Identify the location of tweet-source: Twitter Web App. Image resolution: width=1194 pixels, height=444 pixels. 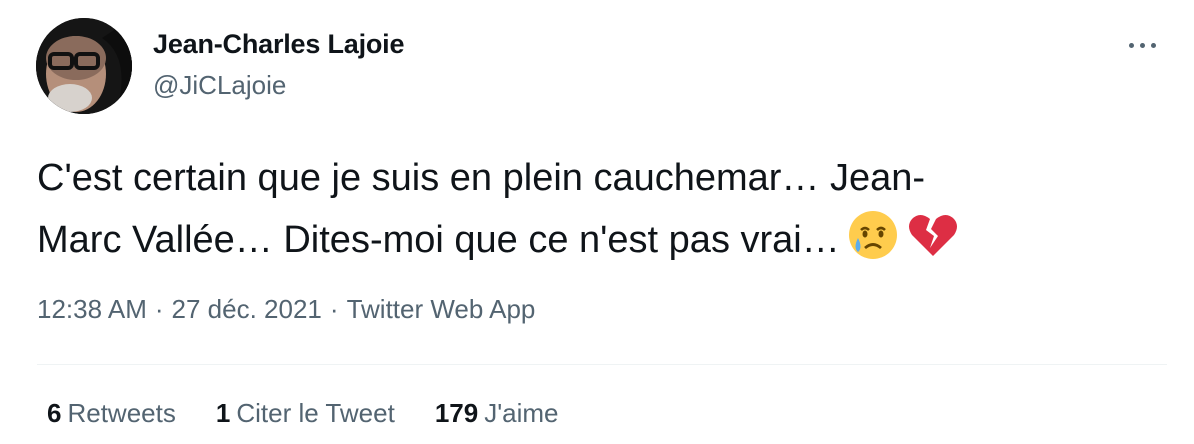
(441, 309).